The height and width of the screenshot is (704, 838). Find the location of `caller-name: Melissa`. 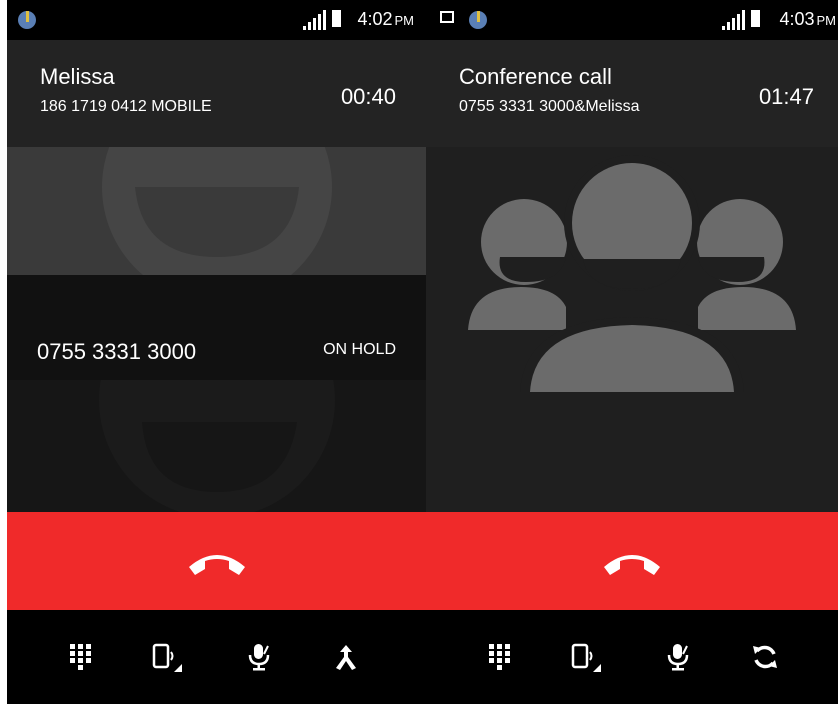

caller-name: Melissa is located at coordinates (77, 76).